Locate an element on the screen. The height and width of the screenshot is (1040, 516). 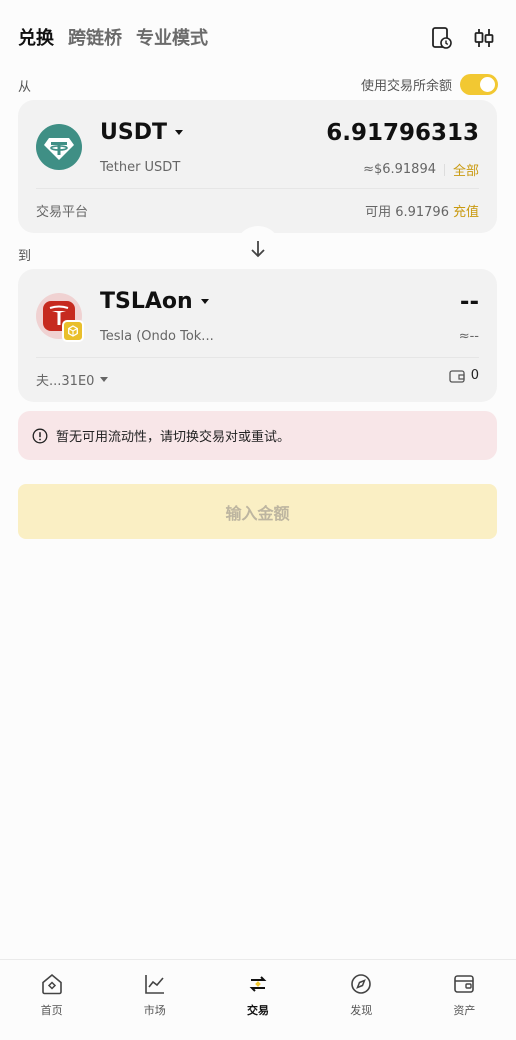
alert-circle-icon is located at coordinates (40, 435).